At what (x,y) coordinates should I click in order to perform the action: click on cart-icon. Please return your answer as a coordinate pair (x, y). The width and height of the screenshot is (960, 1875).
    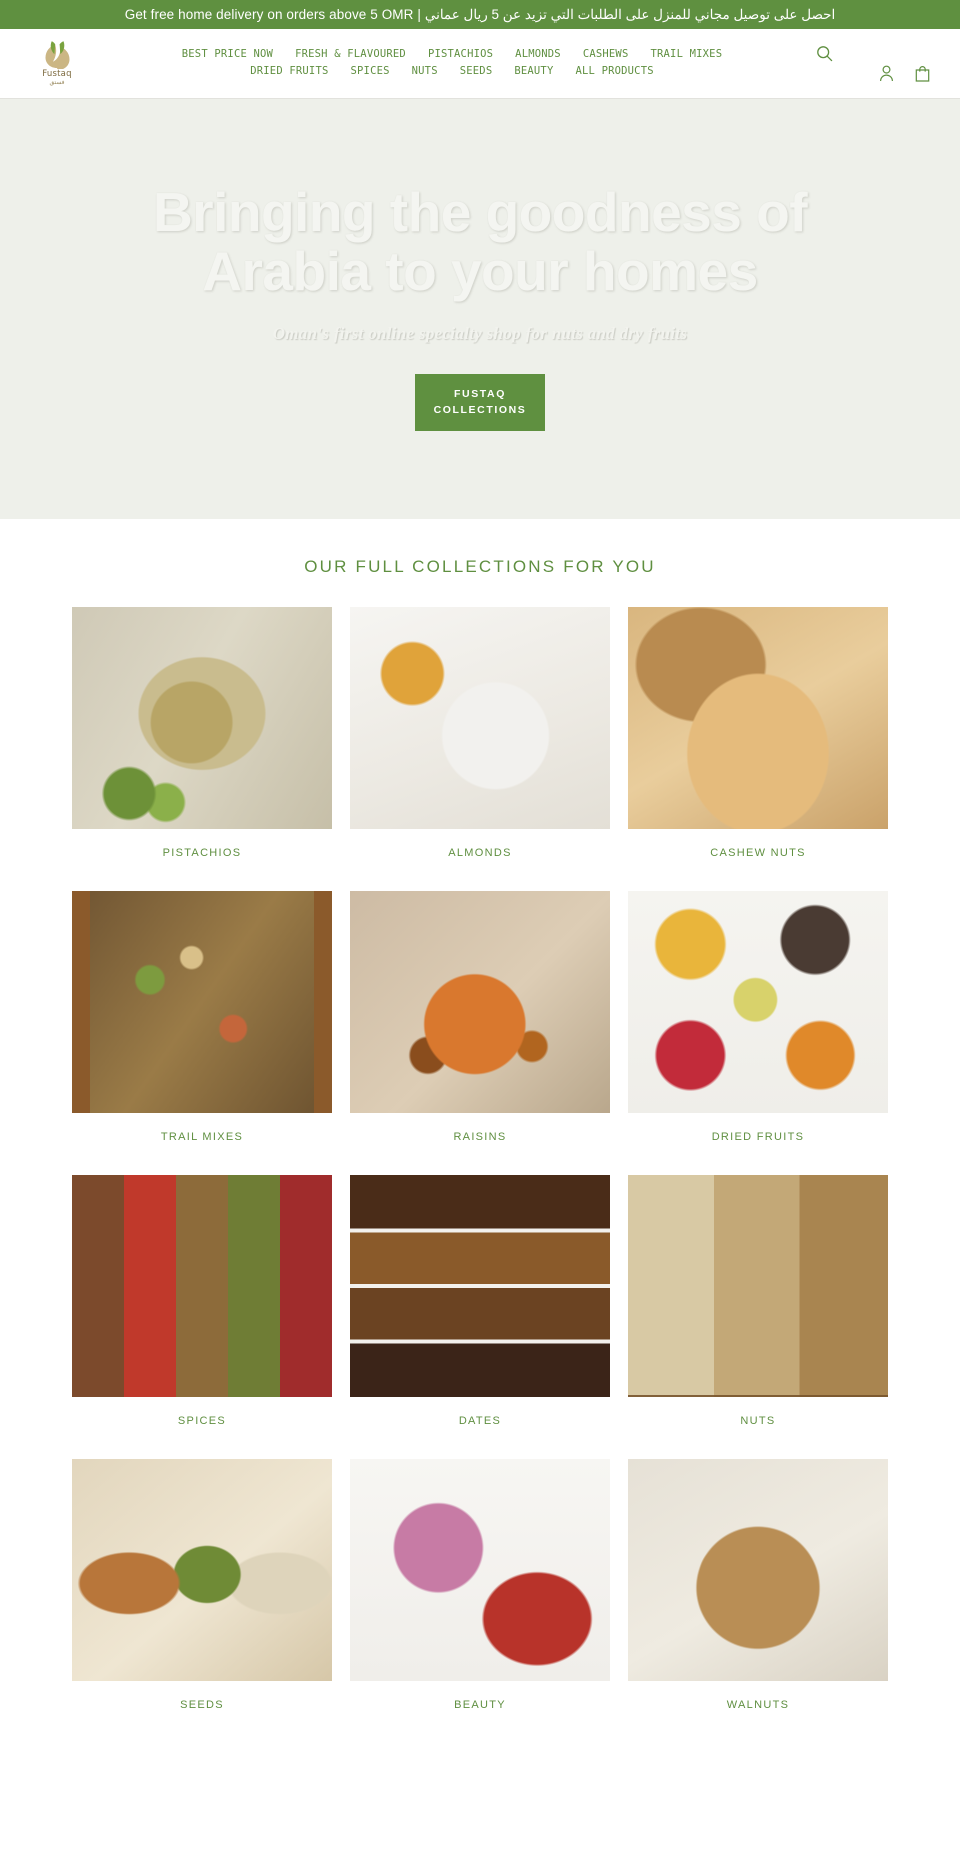
    Looking at the image, I should click on (922, 73).